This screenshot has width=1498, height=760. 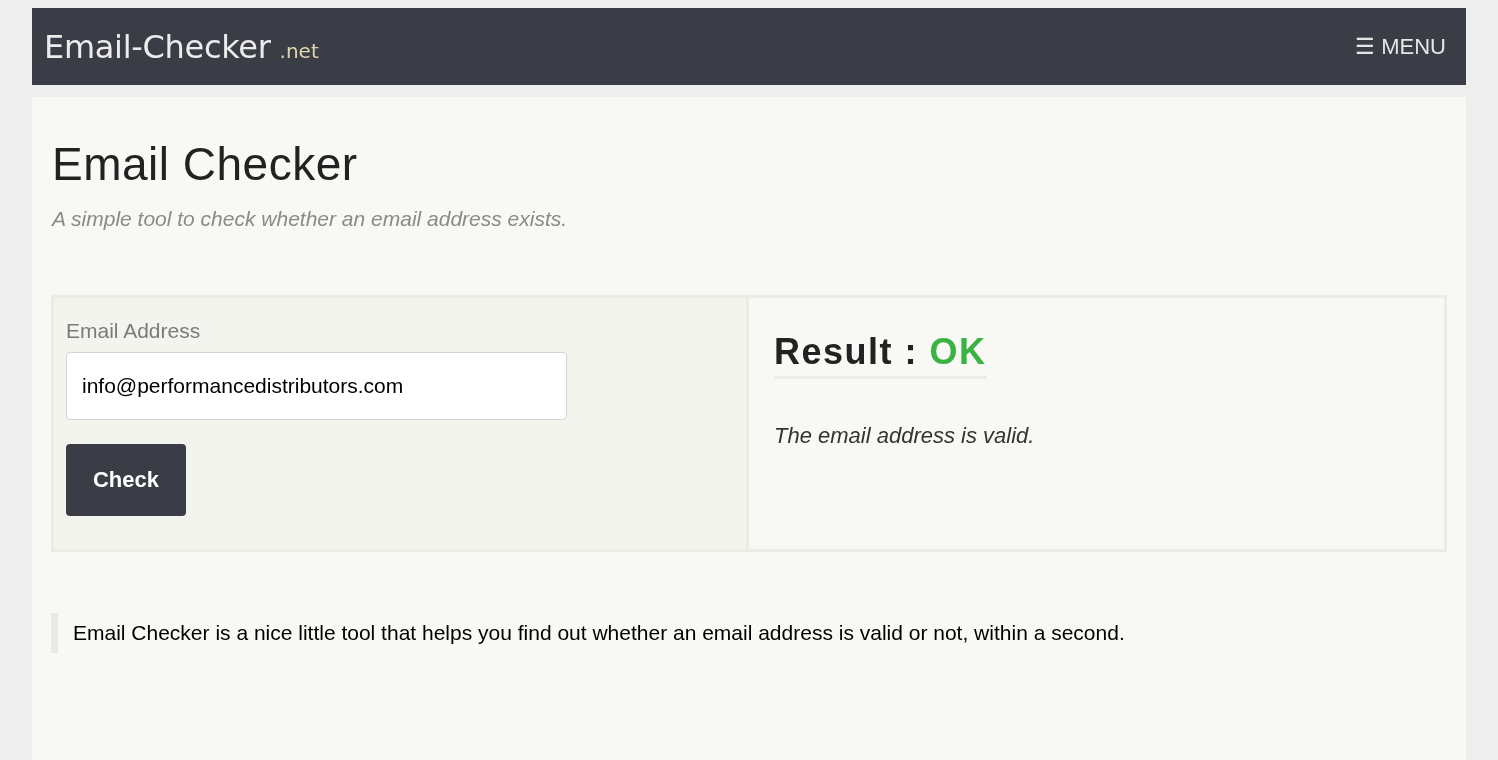 What do you see at coordinates (134, 330) in the screenshot?
I see `field-label: Email Address` at bounding box center [134, 330].